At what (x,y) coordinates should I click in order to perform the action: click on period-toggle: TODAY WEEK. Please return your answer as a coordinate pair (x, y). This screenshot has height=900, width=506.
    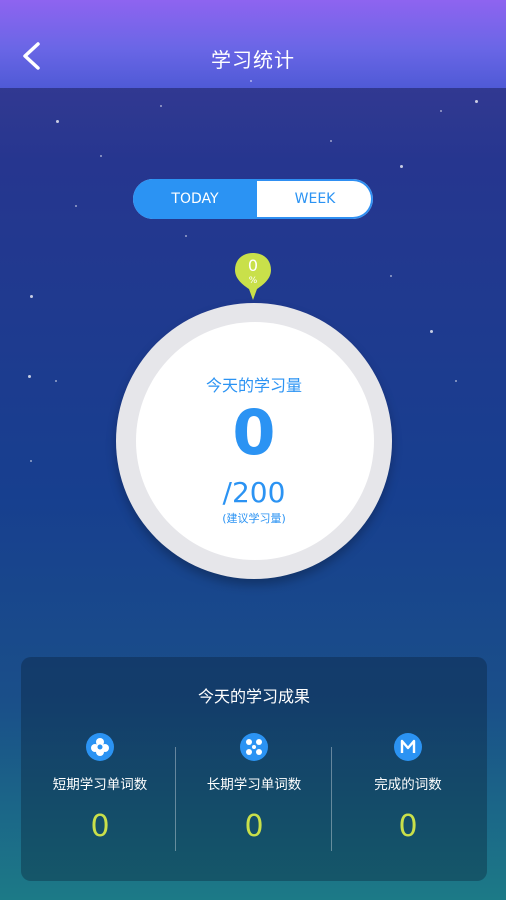
    Looking at the image, I should click on (253, 199).